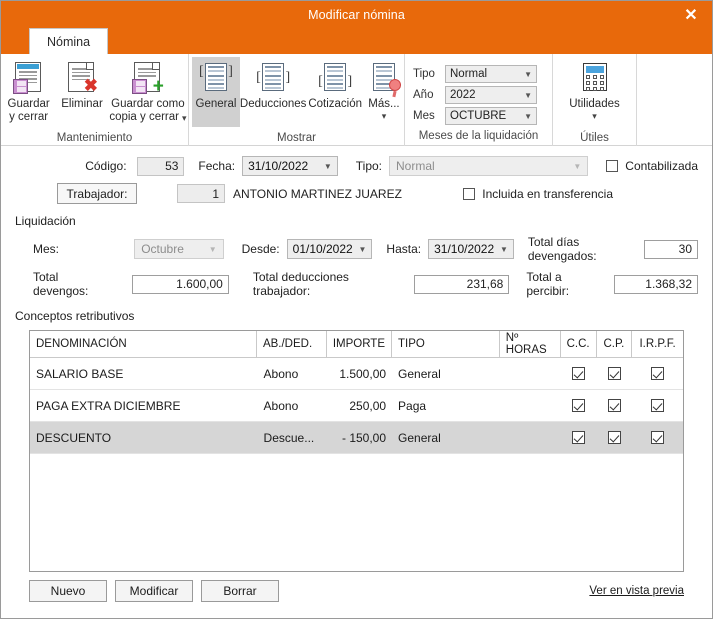 The image size is (713, 619). Describe the element at coordinates (528, 116) in the screenshot. I see `chevron-down-icon-mes: ▼` at that location.